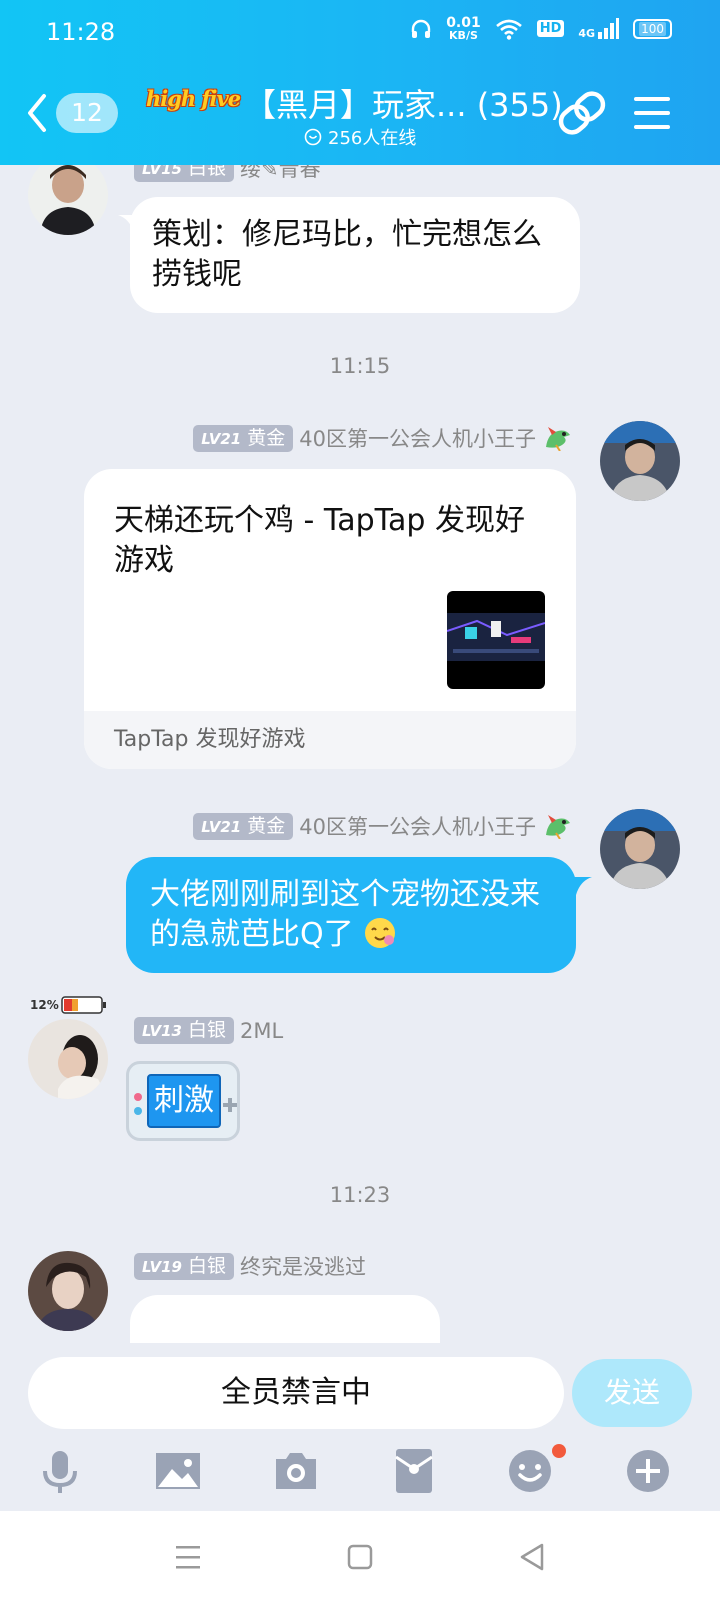  What do you see at coordinates (421, 28) in the screenshot?
I see `headphones-icon` at bounding box center [421, 28].